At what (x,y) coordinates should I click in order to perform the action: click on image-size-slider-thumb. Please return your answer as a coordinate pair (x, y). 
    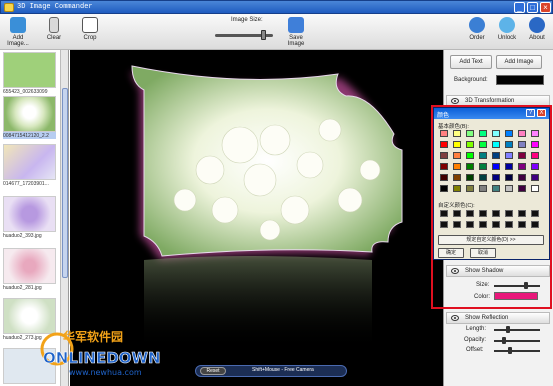
    Looking at the image, I should click on (264, 35).